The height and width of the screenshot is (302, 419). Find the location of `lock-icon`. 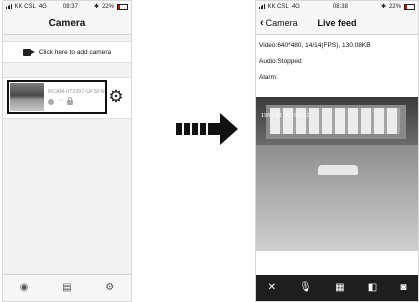

lock-icon is located at coordinates (70, 101).